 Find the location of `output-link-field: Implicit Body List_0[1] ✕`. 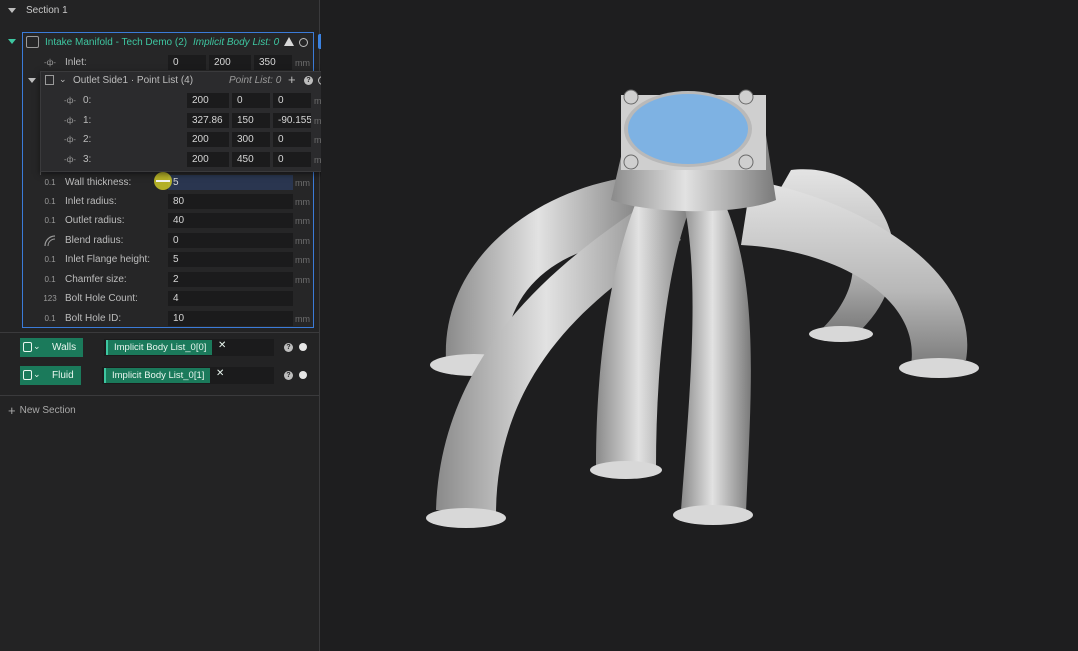

output-link-field: Implicit Body List_0[1] ✕ is located at coordinates (188, 375).